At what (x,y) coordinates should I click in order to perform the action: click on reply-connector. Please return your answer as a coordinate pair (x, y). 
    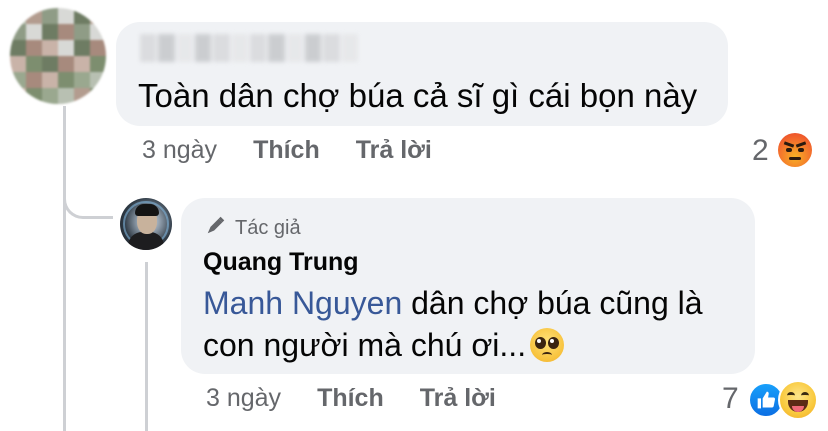
    Looking at the image, I should click on (88, 192).